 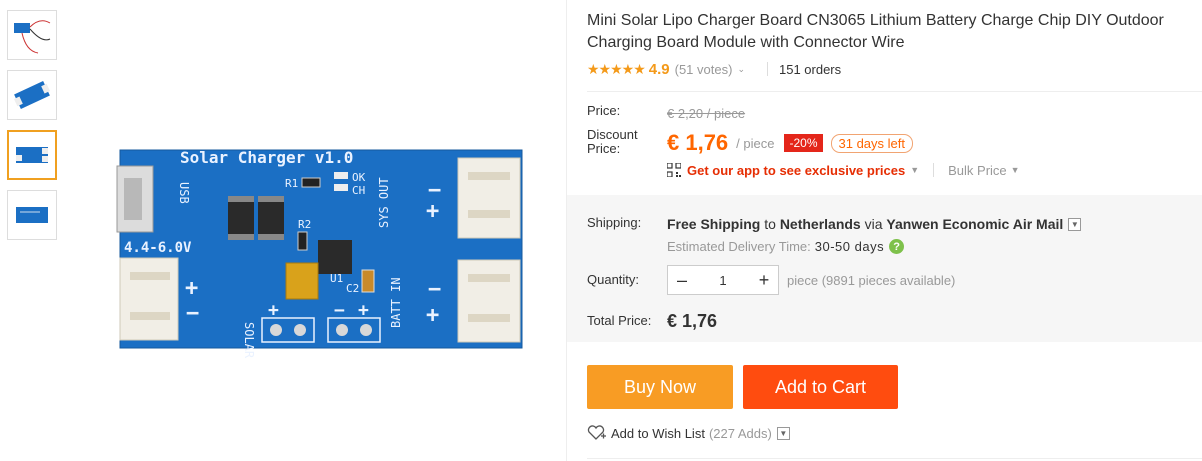 I want to click on app-promo-link: Get our app to see exclusive prices, so click(x=796, y=170).